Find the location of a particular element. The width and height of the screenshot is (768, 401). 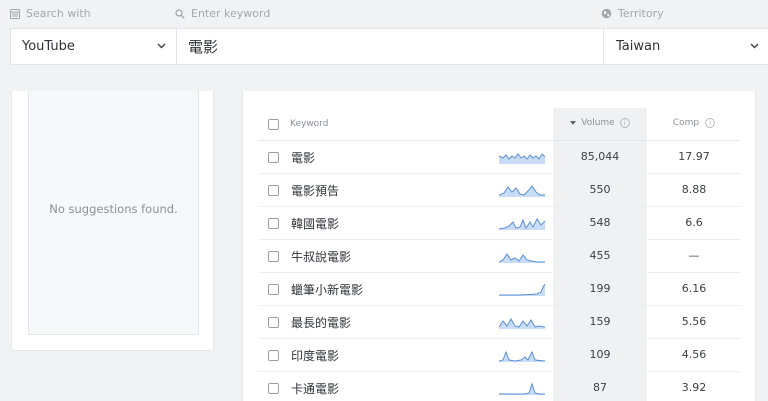

row-comp: 4.56 is located at coordinates (694, 354).